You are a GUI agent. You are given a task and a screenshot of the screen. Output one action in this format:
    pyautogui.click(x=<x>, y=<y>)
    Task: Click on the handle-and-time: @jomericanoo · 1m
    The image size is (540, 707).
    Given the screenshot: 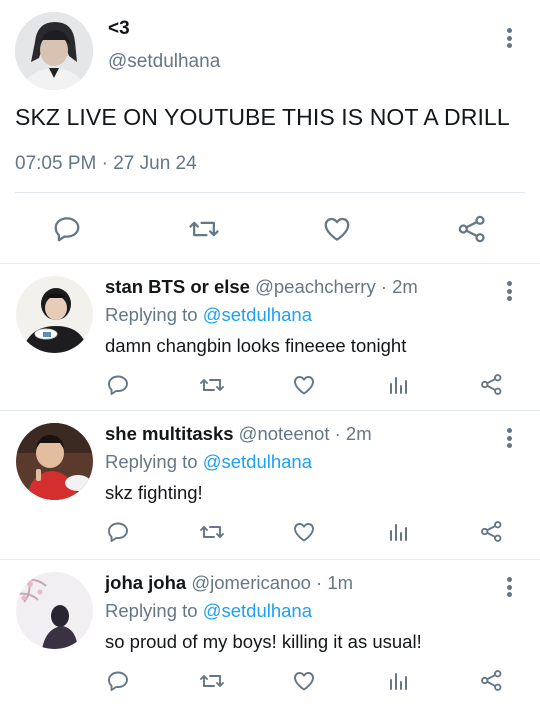 What is the action you would take?
    pyautogui.click(x=272, y=582)
    